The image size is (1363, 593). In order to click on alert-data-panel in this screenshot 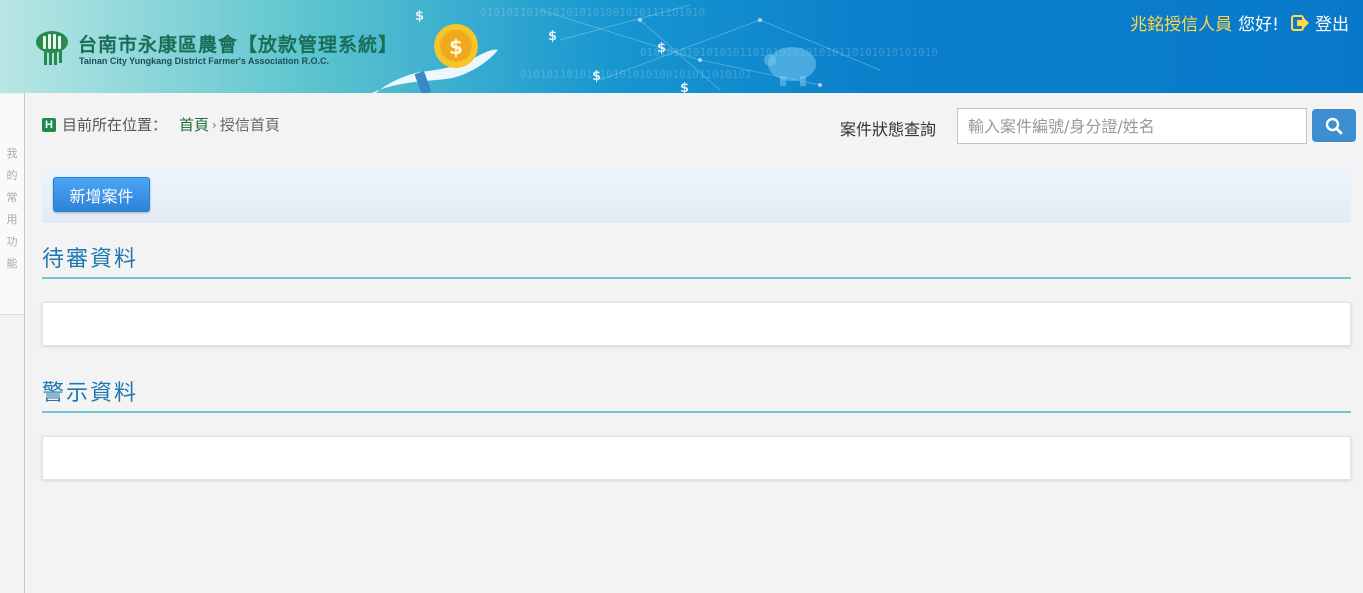, I will do `click(696, 458)`.